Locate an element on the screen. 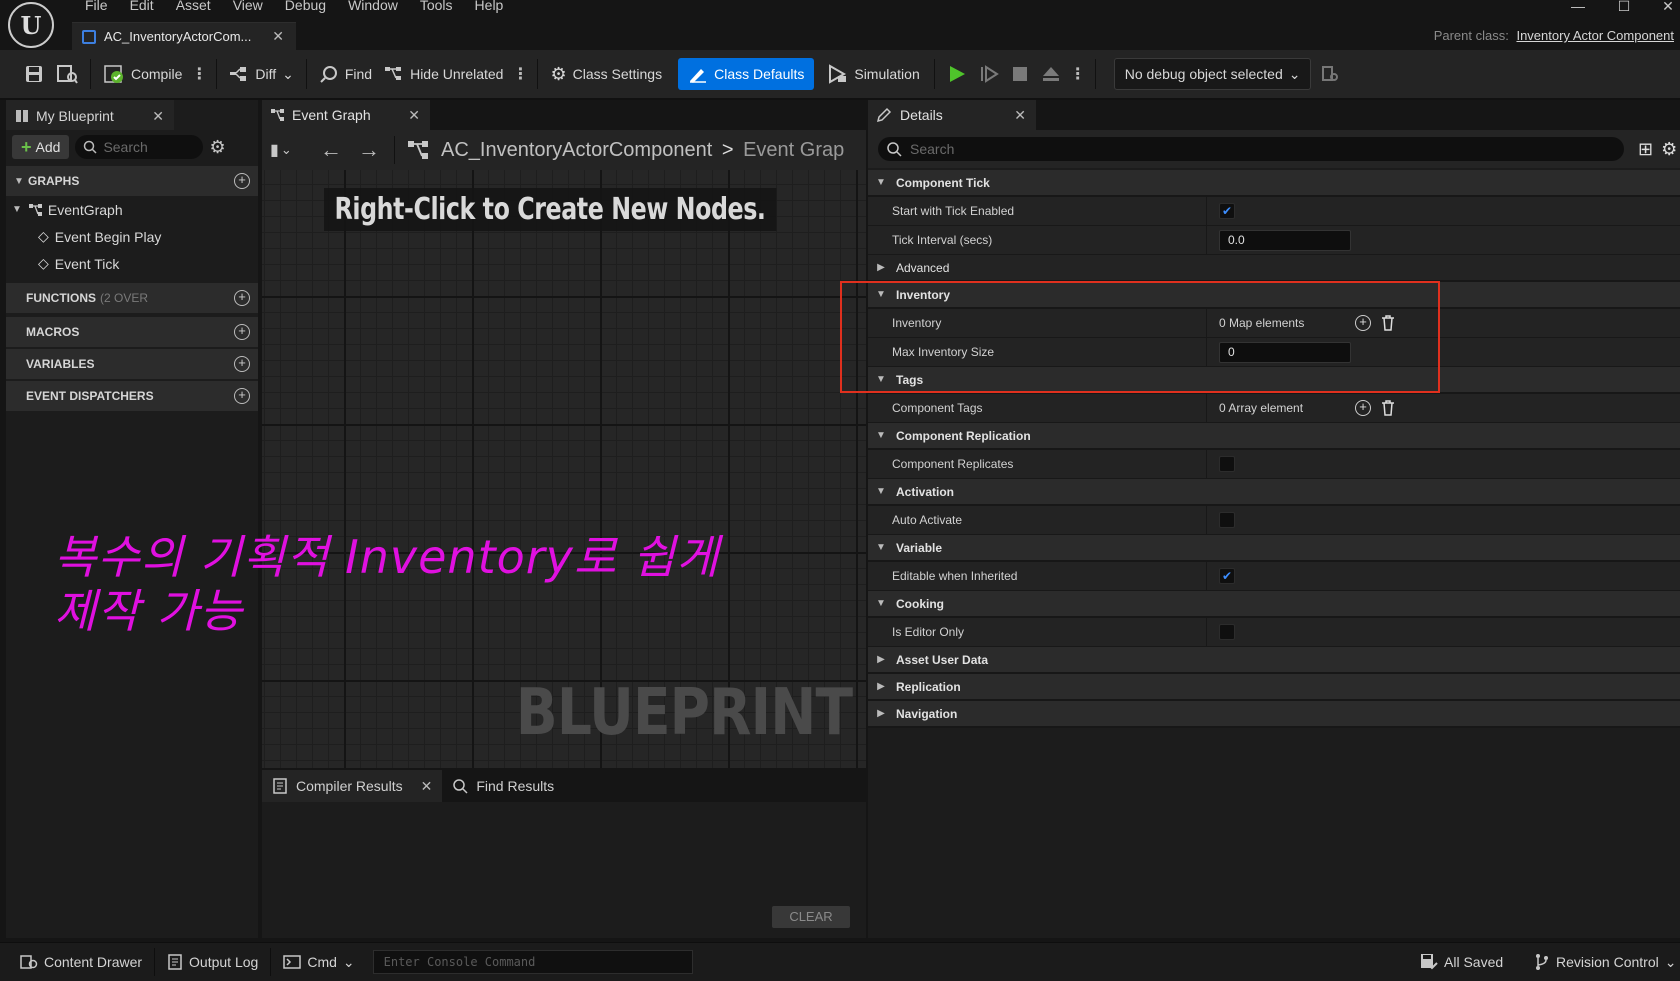  content-drawer-button: Content Drawer is located at coordinates (81, 962).